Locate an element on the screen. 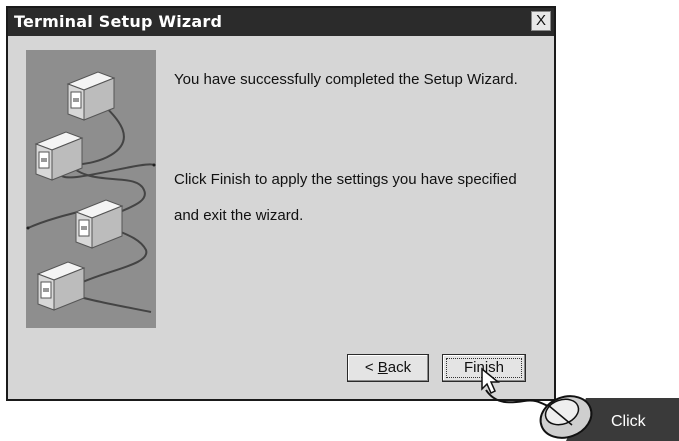  back-label-prefix: < is located at coordinates (371, 367).